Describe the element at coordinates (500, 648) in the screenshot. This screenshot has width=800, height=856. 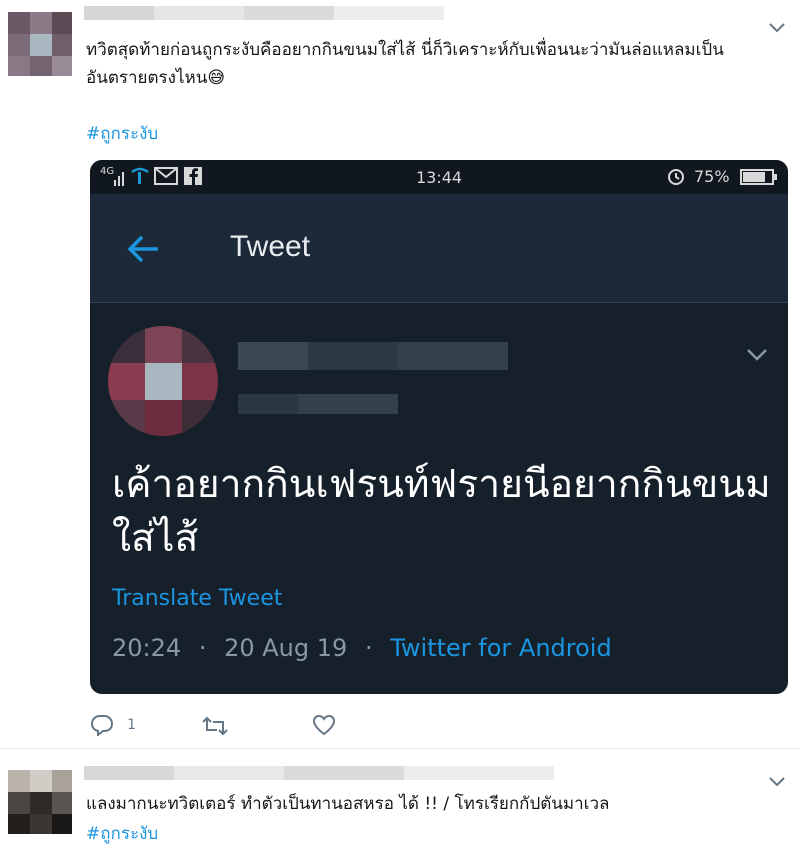
I see `tweet-source-link: Twitter for Android` at that location.